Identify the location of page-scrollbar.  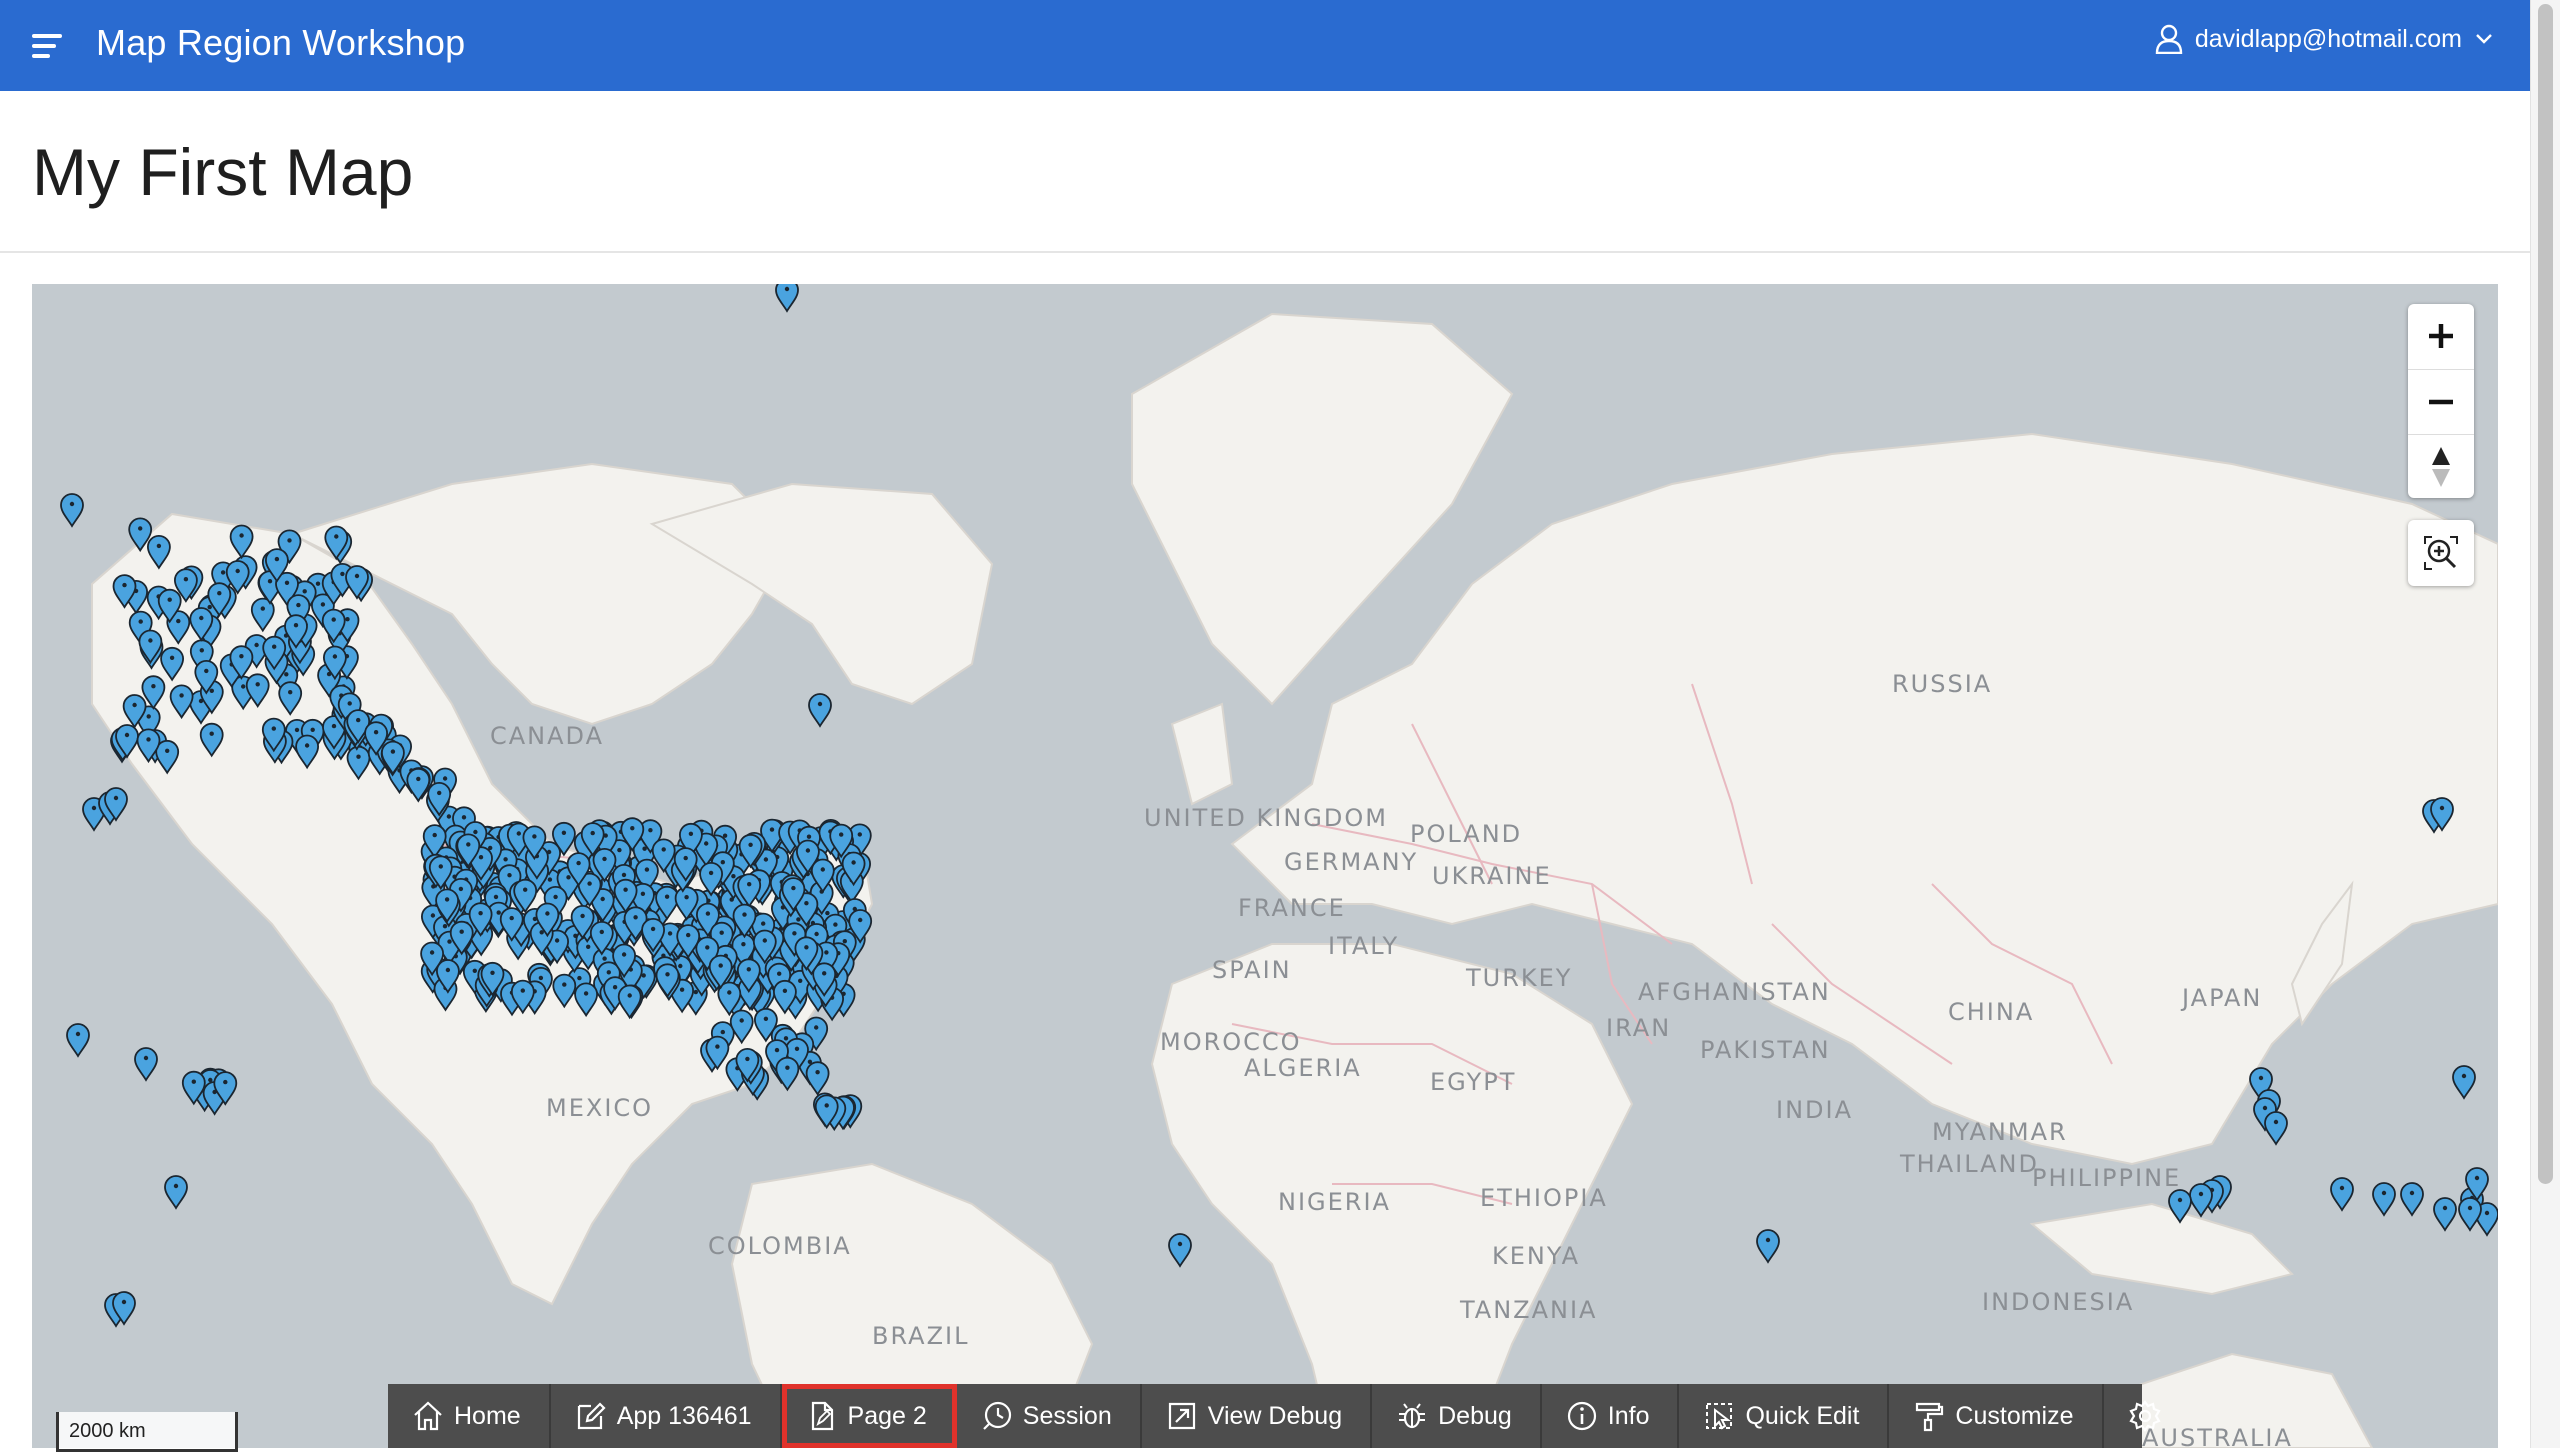
(2545, 724).